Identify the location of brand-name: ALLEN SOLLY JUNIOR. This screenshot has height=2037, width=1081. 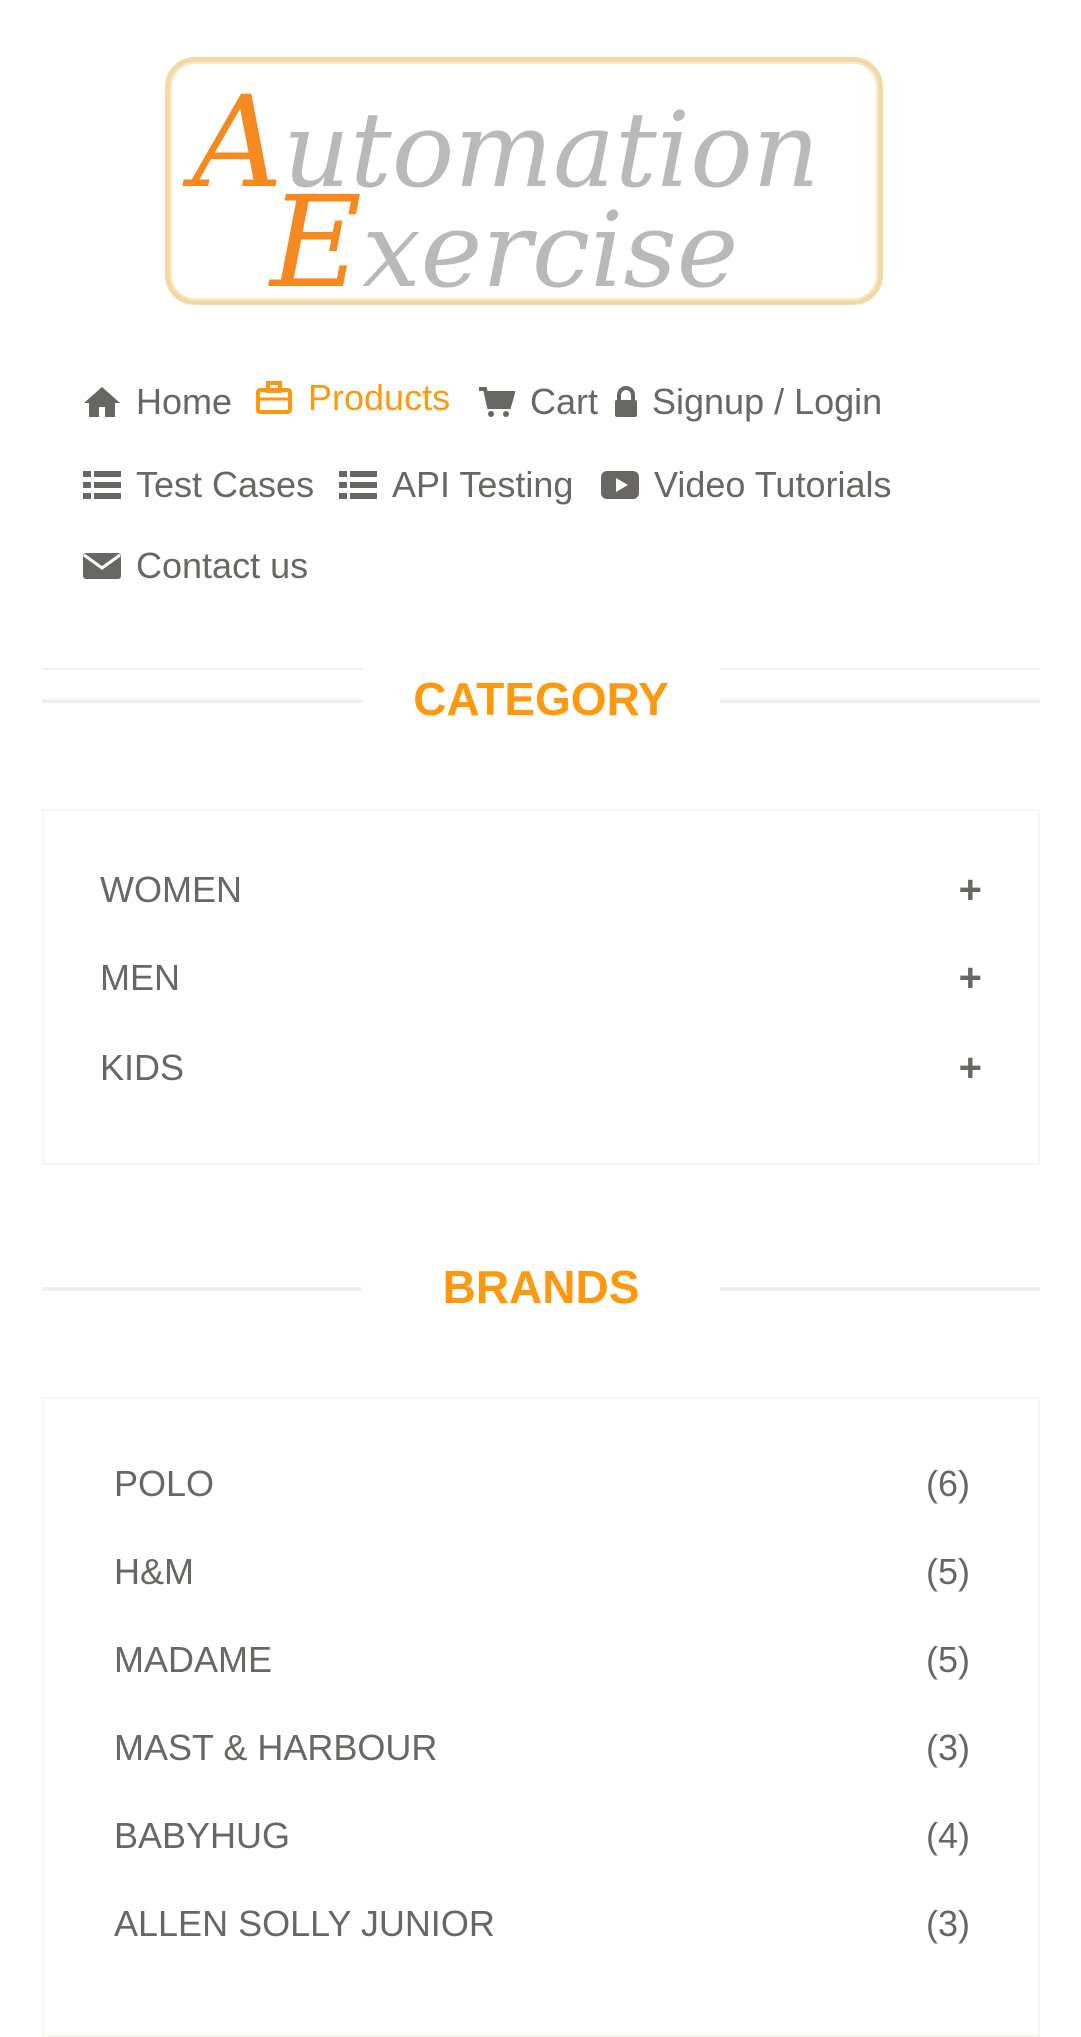
(304, 1923).